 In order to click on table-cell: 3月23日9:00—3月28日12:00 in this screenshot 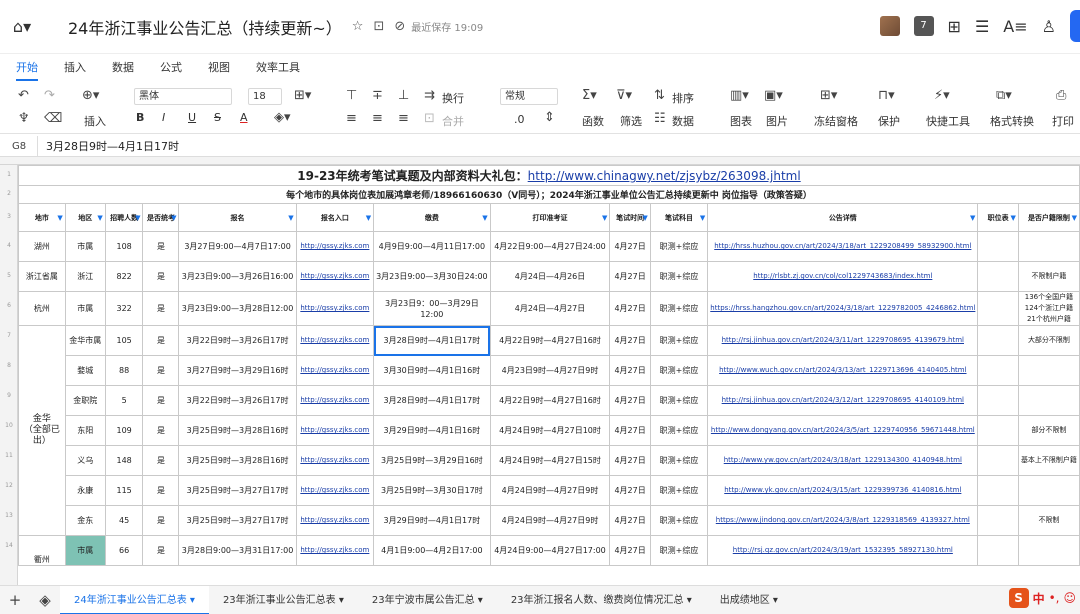, I will do `click(237, 308)`.